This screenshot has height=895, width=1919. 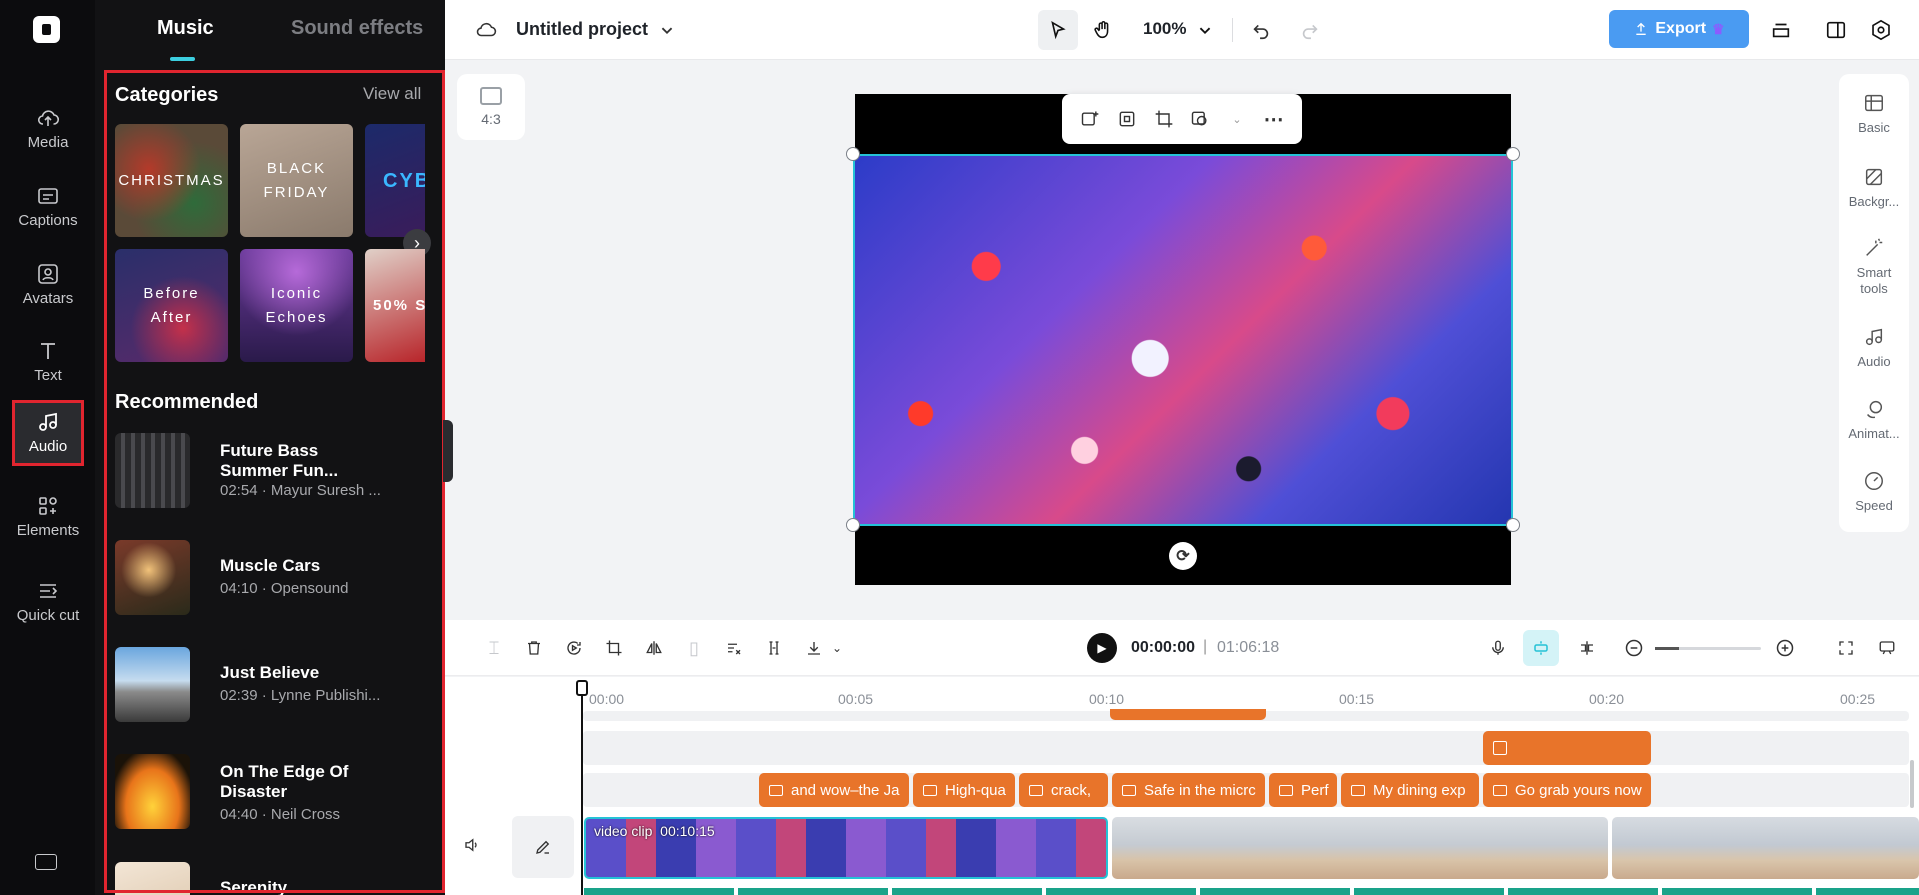 What do you see at coordinates (1836, 30) in the screenshot?
I see `layout-icon` at bounding box center [1836, 30].